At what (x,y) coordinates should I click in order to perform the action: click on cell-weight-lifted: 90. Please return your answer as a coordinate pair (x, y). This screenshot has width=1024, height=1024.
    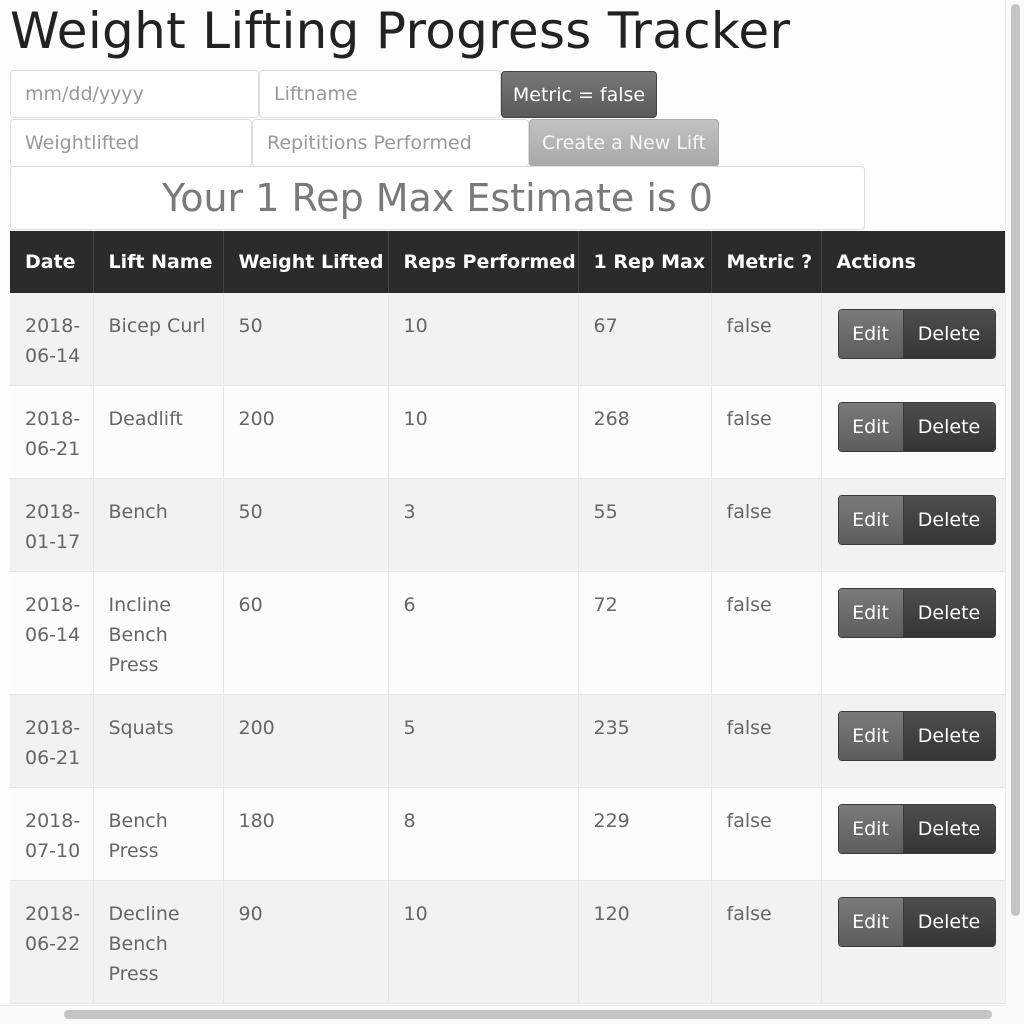
    Looking at the image, I should click on (306, 942).